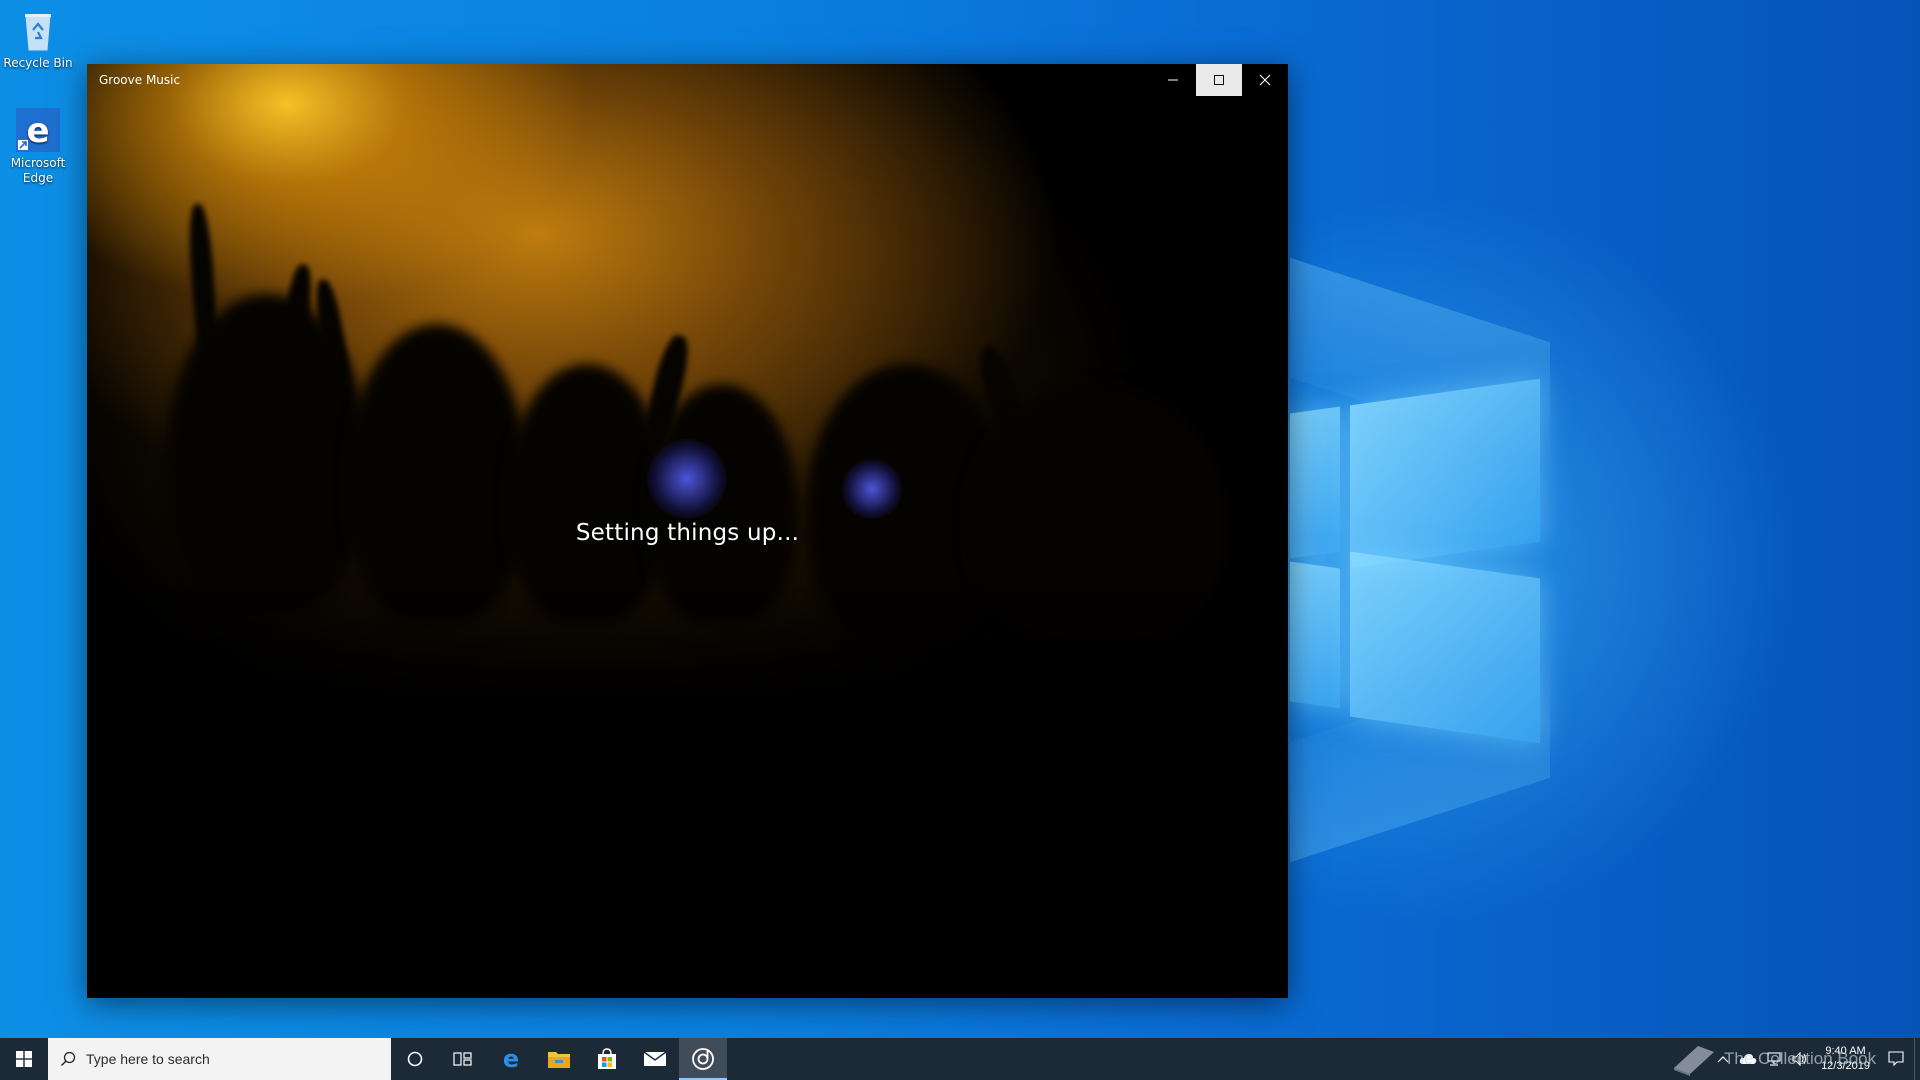 The image size is (1920, 1080). I want to click on network-icon, so click(1774, 1059).